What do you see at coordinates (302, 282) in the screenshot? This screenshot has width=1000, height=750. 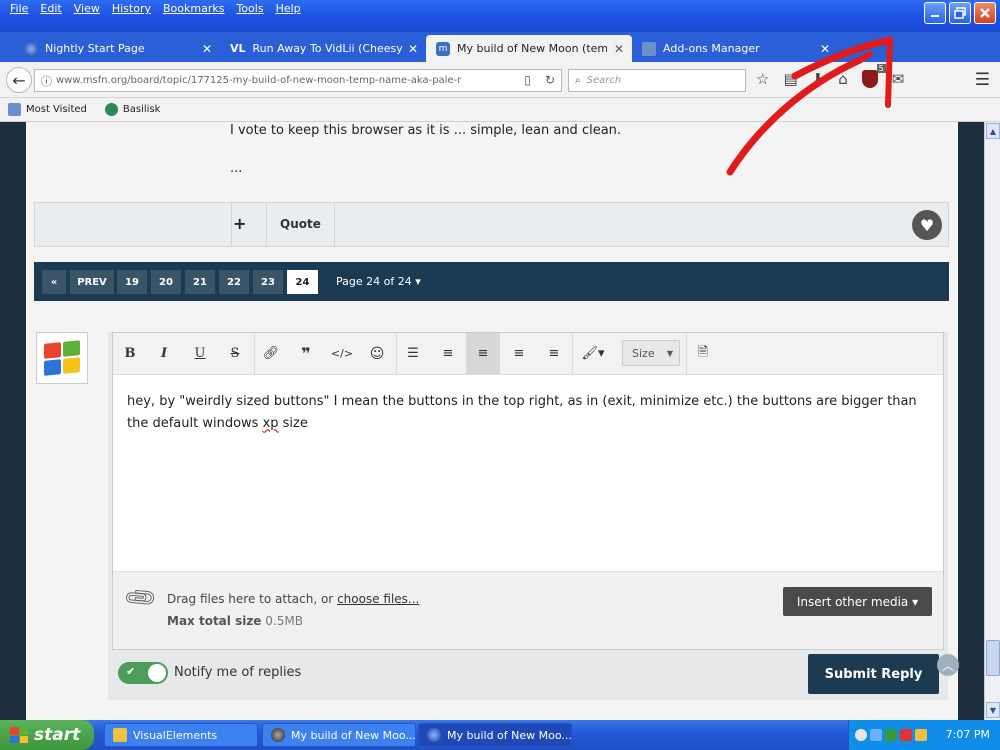 I see `current-page-button: 24` at bounding box center [302, 282].